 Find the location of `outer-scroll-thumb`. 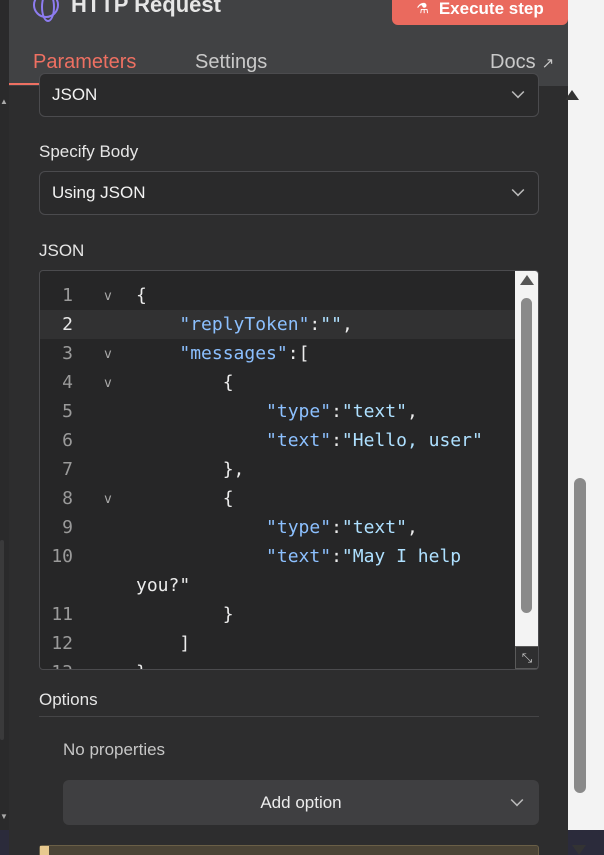

outer-scroll-thumb is located at coordinates (580, 635).